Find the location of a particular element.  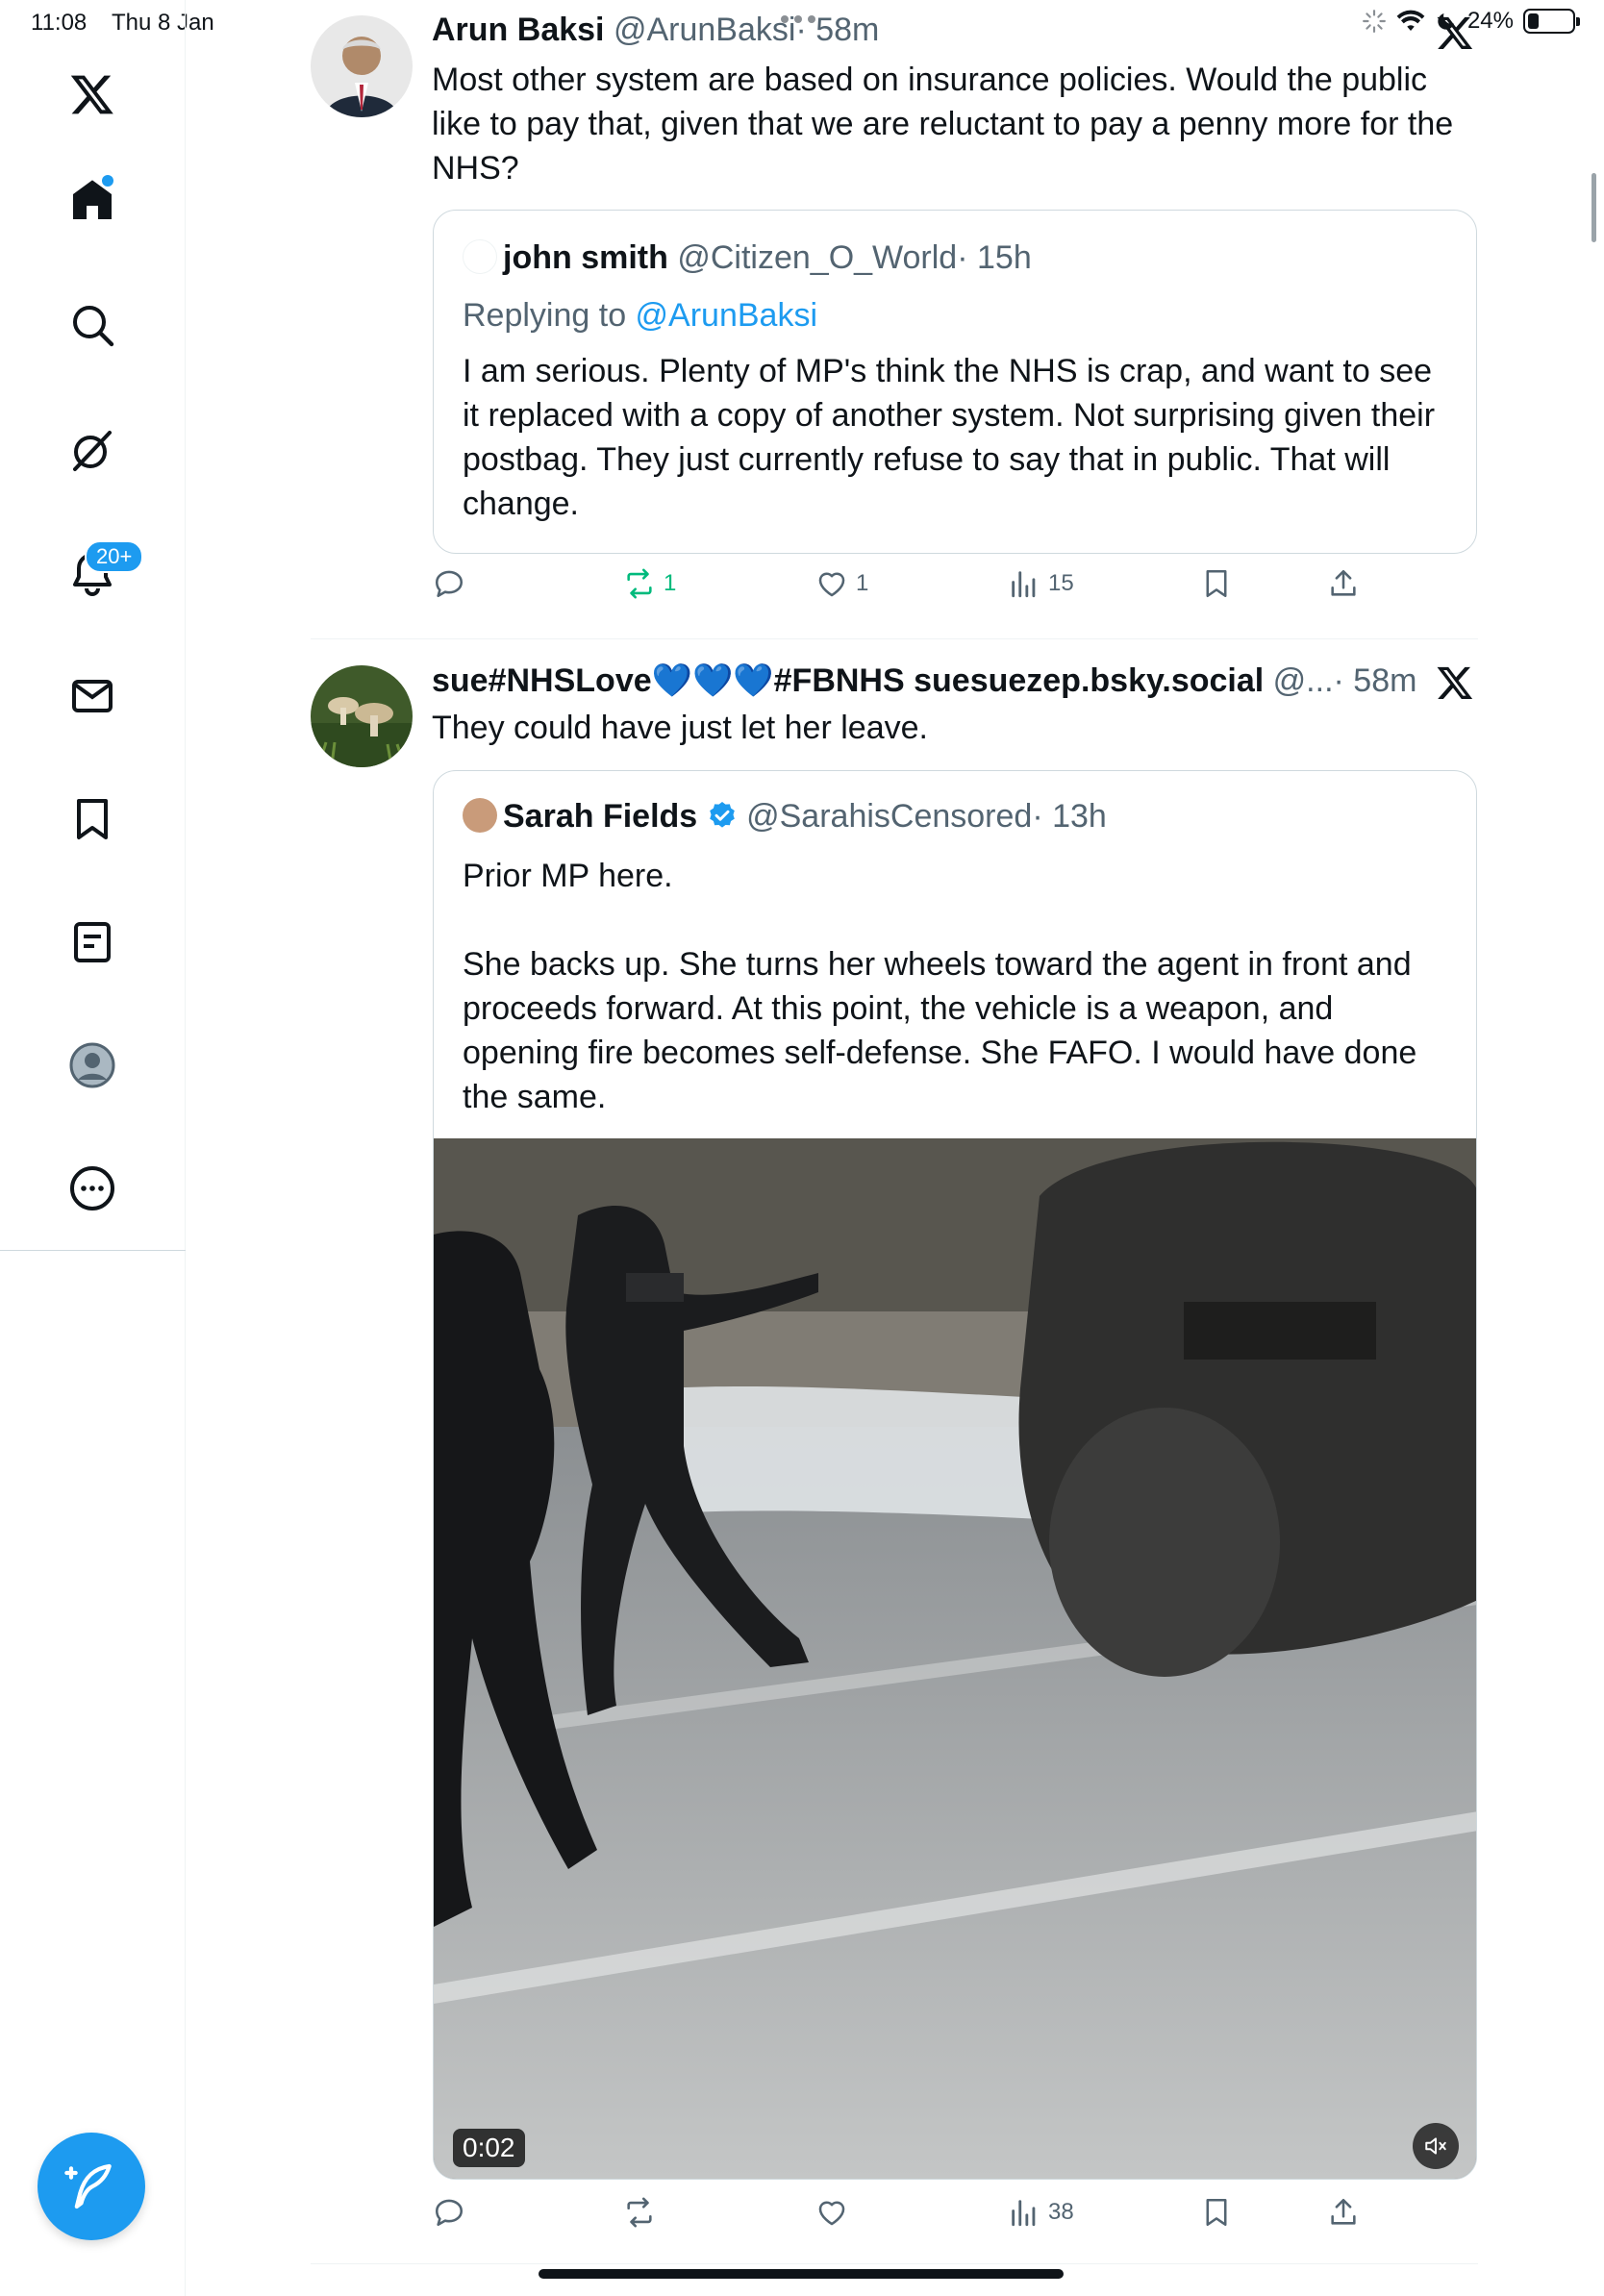

like-count: 1 is located at coordinates (862, 583).